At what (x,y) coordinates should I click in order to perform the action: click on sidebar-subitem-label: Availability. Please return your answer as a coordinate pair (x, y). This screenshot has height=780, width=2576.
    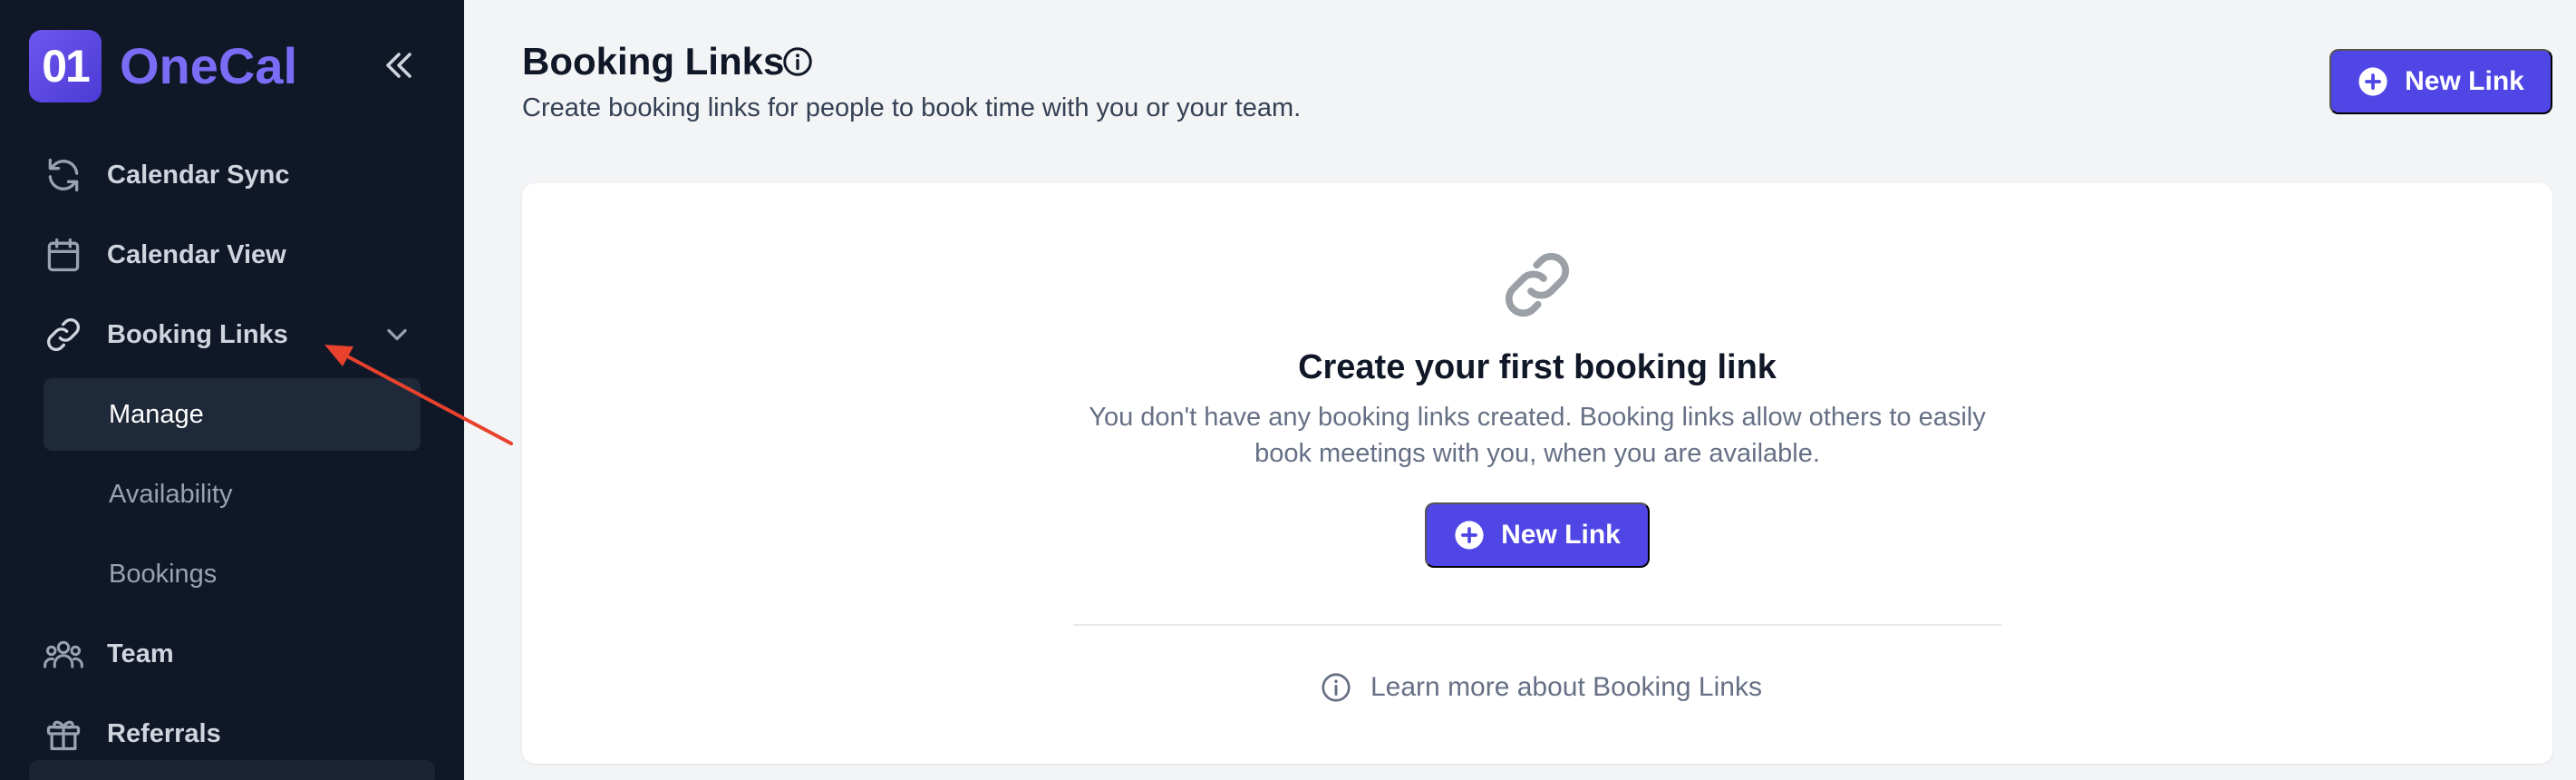
    Looking at the image, I should click on (171, 494).